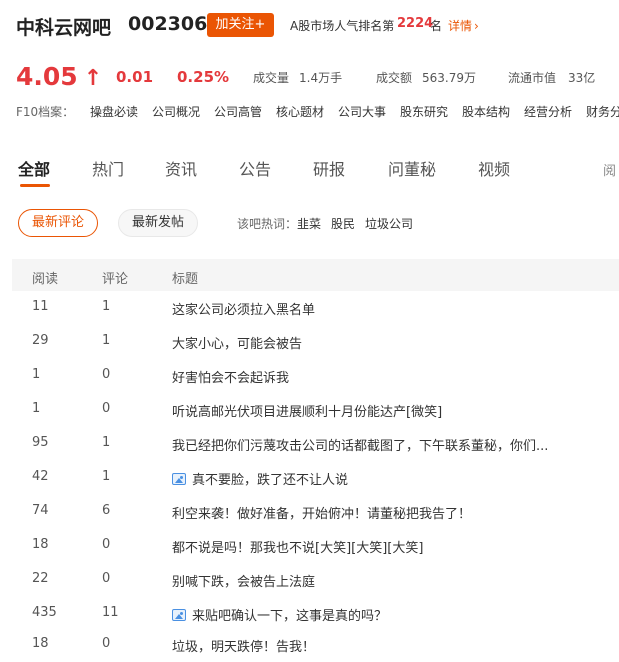 Image resolution: width=619 pixels, height=662 pixels. I want to click on latest-comment-button: 最新评论, so click(58, 223).